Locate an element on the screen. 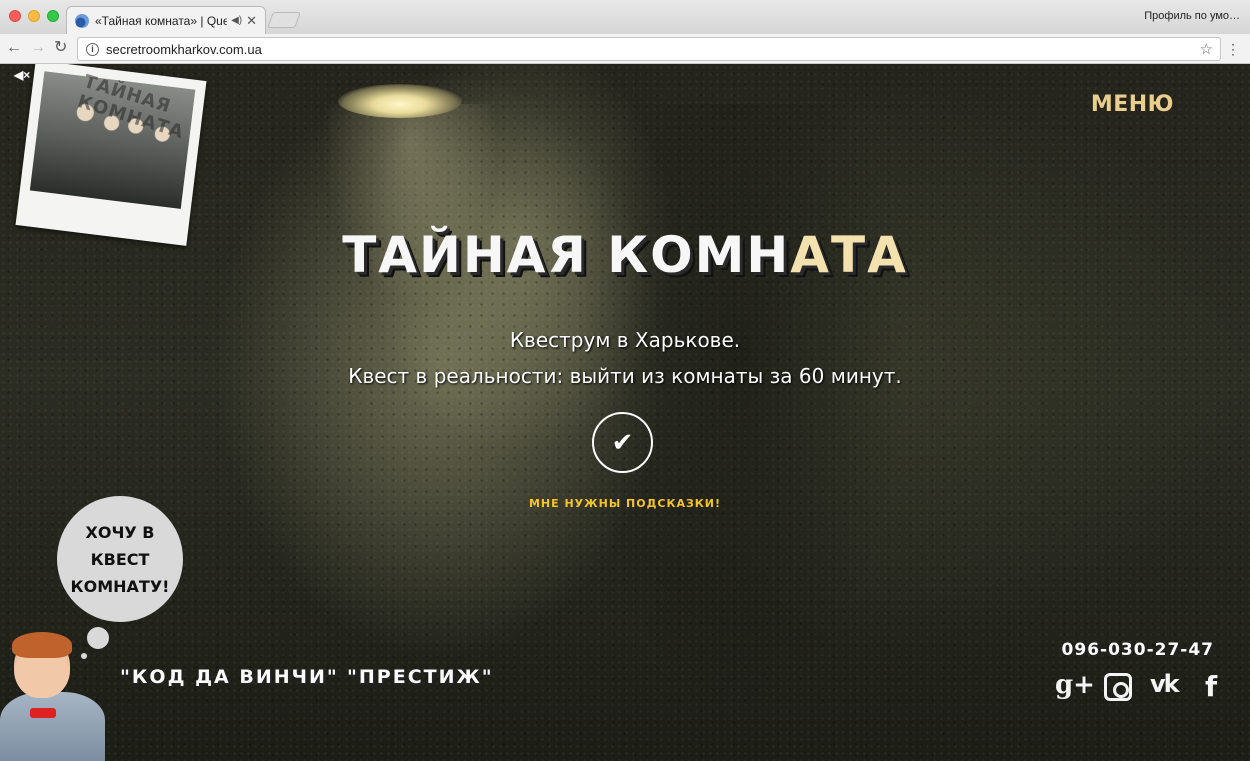 The width and height of the screenshot is (1250, 761). menu-button: МЕНЮ is located at coordinates (1132, 104).